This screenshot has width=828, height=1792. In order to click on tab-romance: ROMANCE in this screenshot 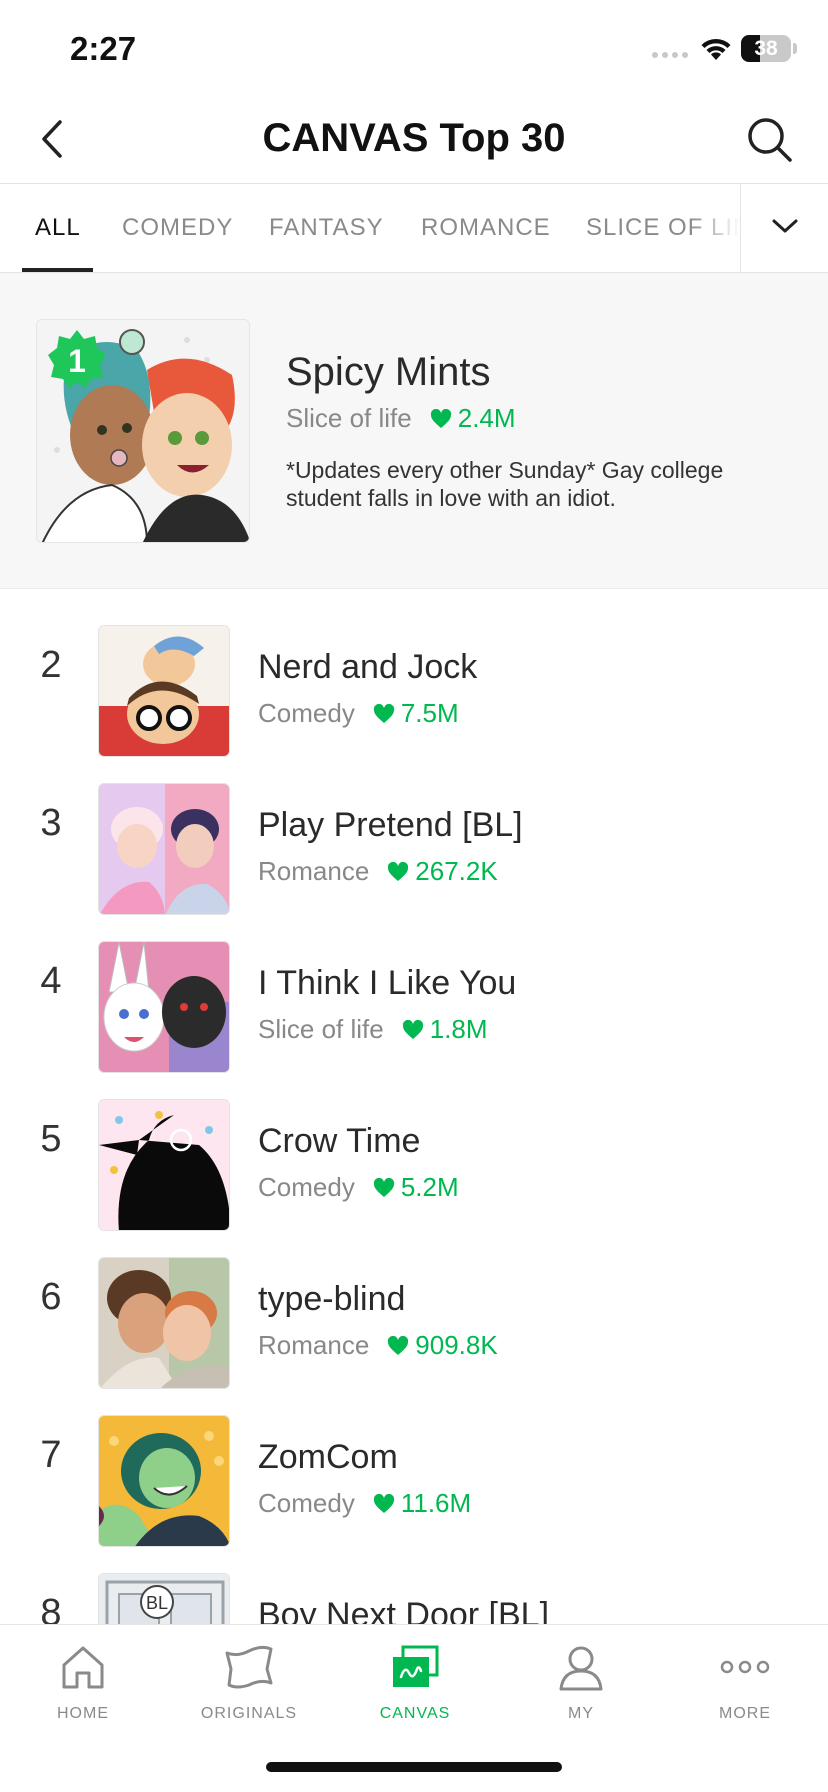, I will do `click(486, 228)`.